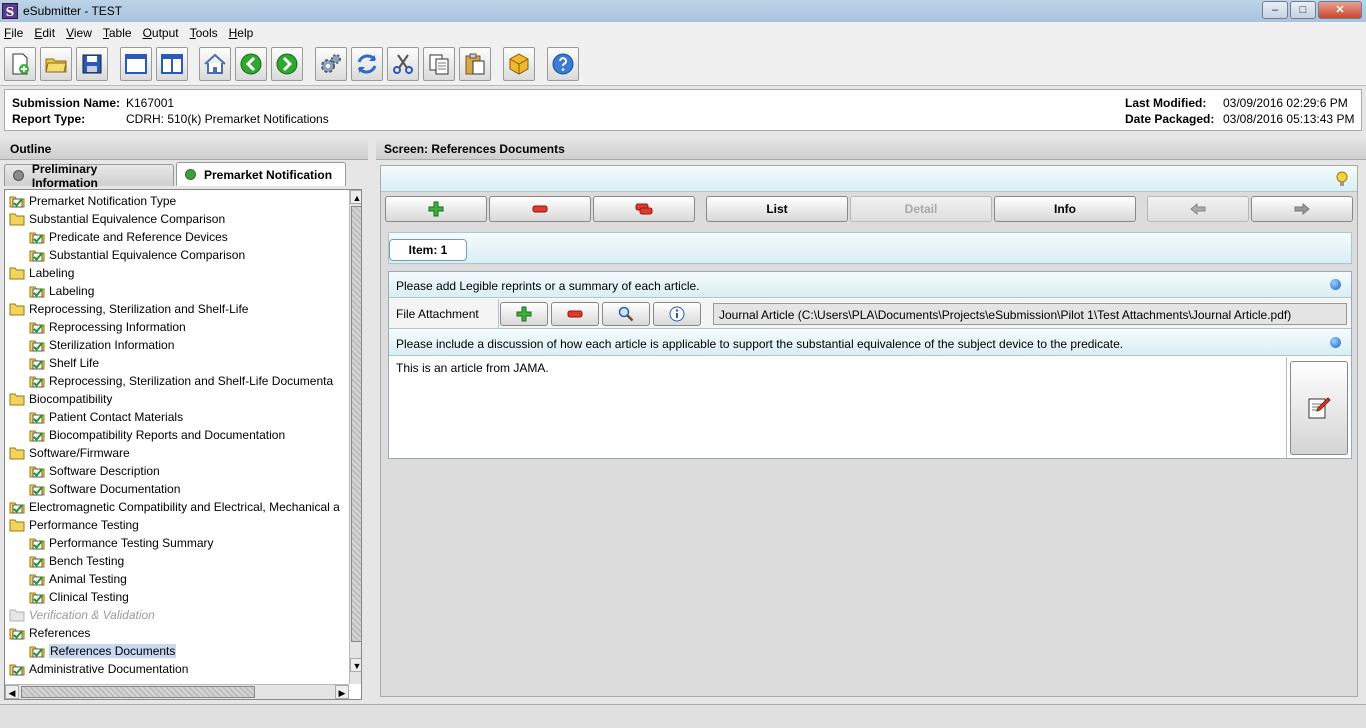 This screenshot has height=728, width=1366. Describe the element at coordinates (575, 314) in the screenshot. I see `attach-remove-button` at that location.